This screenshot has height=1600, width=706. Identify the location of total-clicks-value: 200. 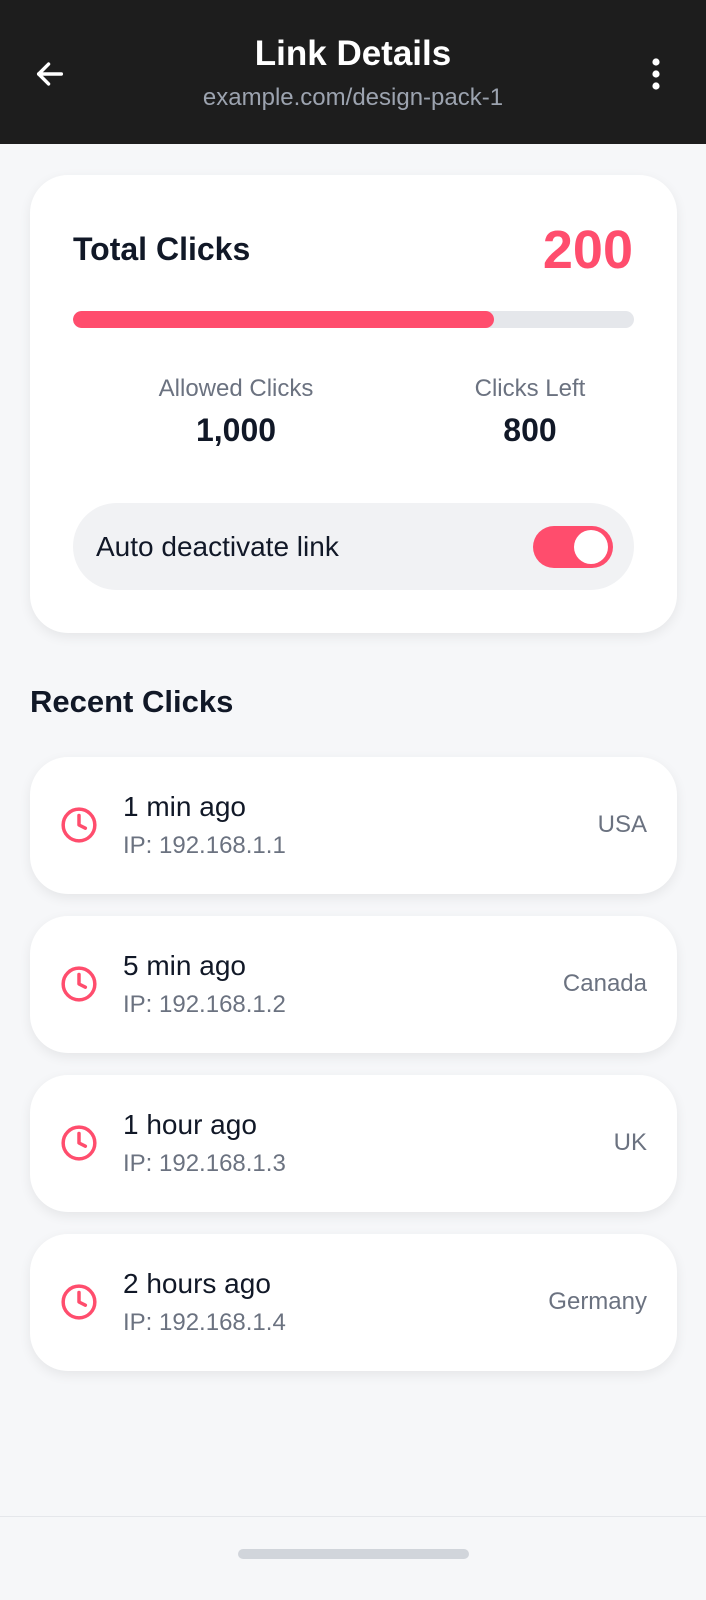
(587, 250).